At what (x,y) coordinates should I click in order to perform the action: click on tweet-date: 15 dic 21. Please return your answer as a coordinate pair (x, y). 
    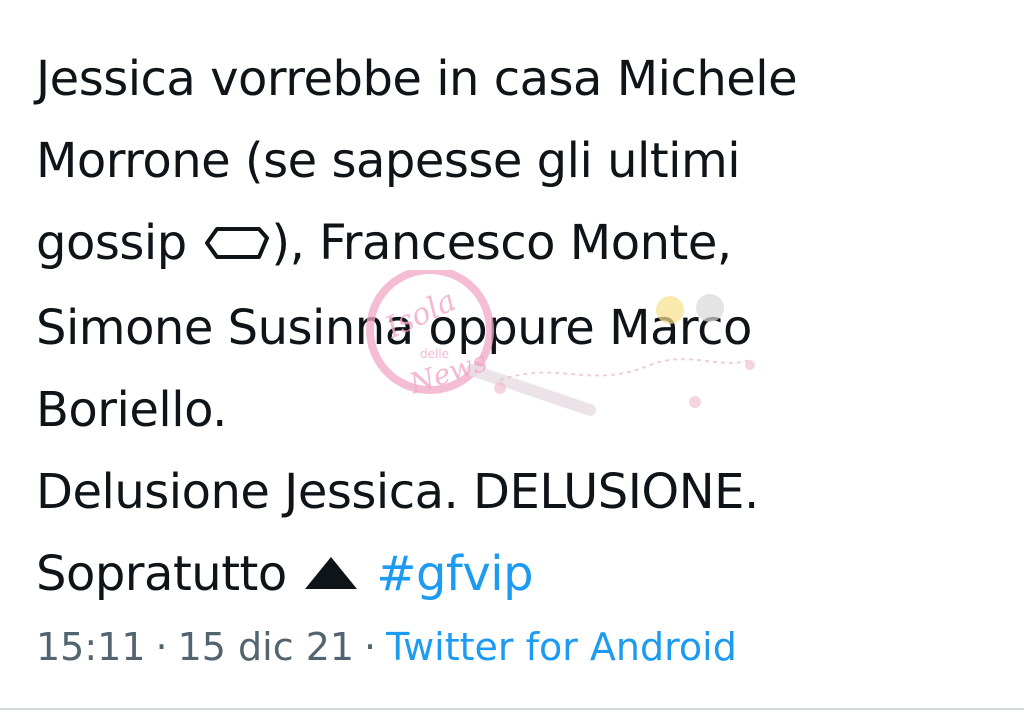
    Looking at the image, I should click on (266, 647).